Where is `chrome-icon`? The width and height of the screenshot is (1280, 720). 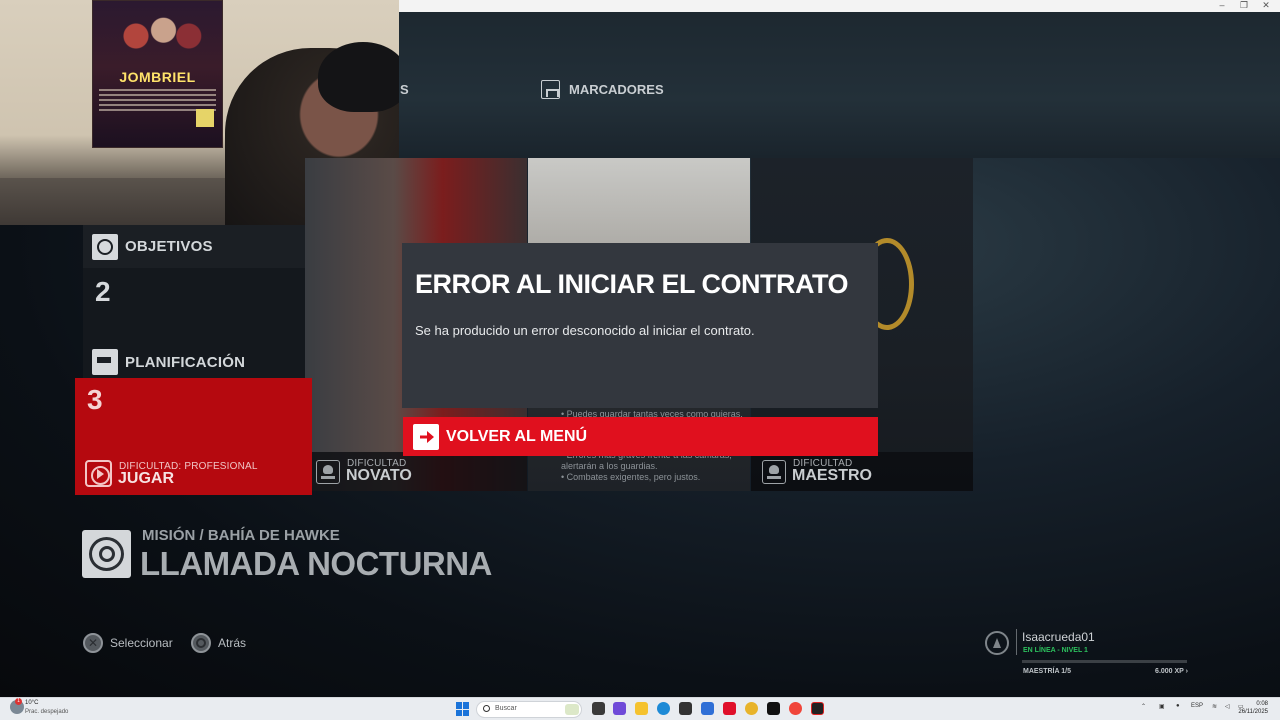
chrome-icon is located at coordinates (751, 708).